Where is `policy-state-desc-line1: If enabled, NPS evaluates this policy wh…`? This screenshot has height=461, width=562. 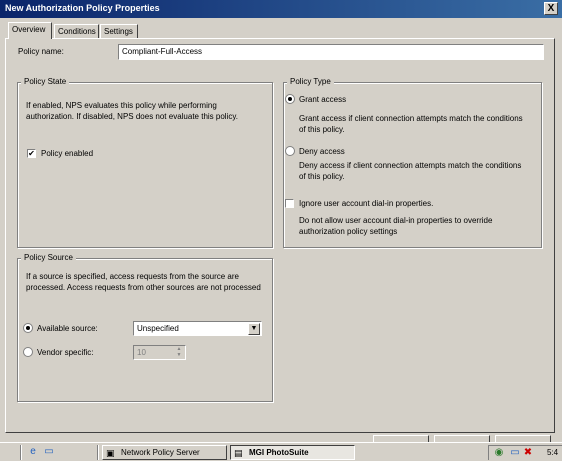 policy-state-desc-line1: If enabled, NPS evaluates this policy wh… is located at coordinates (121, 105).